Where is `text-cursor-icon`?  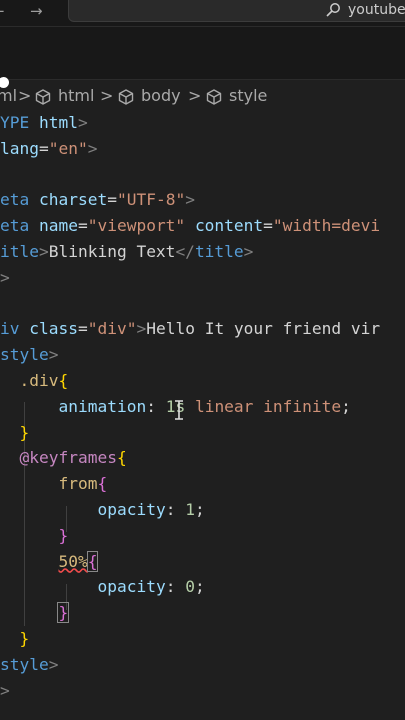 text-cursor-icon is located at coordinates (179, 410).